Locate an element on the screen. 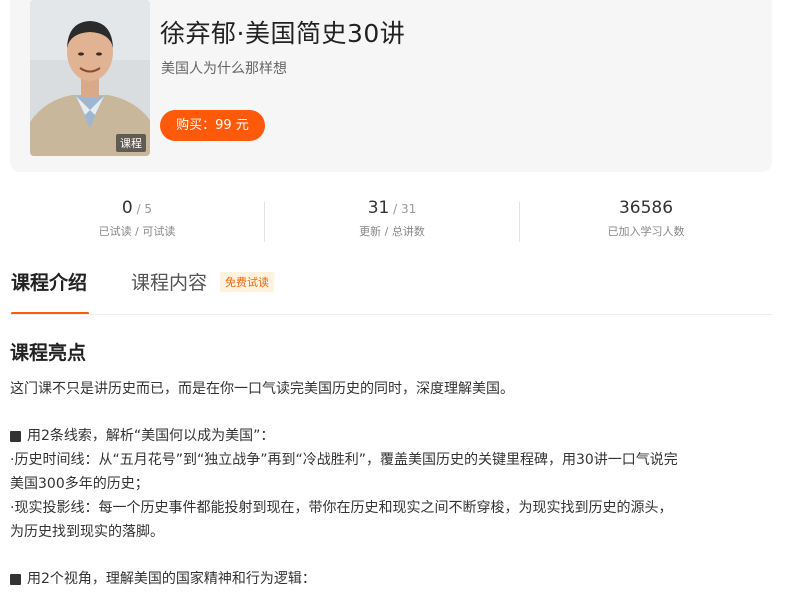 The height and width of the screenshot is (607, 787). course-cover-image: 课程 is located at coordinates (90, 78).